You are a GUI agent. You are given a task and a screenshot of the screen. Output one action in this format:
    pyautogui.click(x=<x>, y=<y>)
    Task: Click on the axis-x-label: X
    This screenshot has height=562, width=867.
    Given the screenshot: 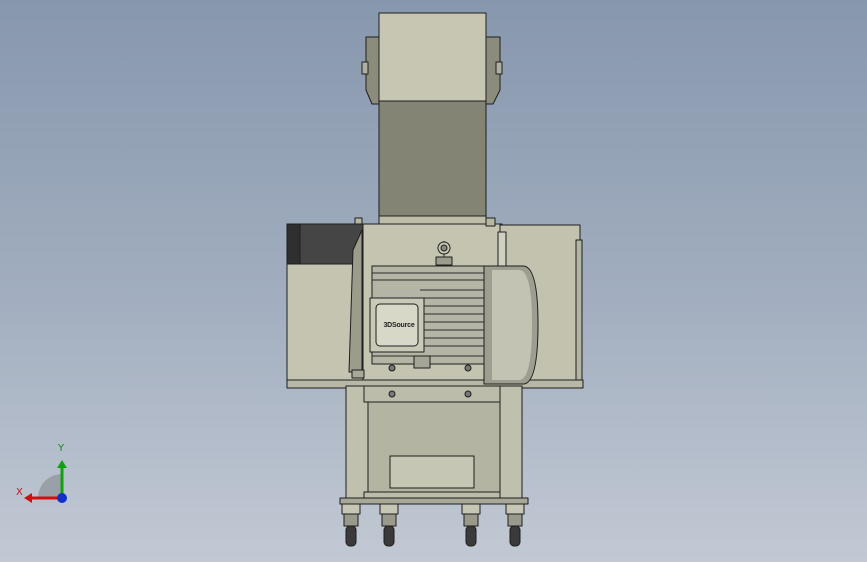 What is the action you would take?
    pyautogui.click(x=19, y=492)
    